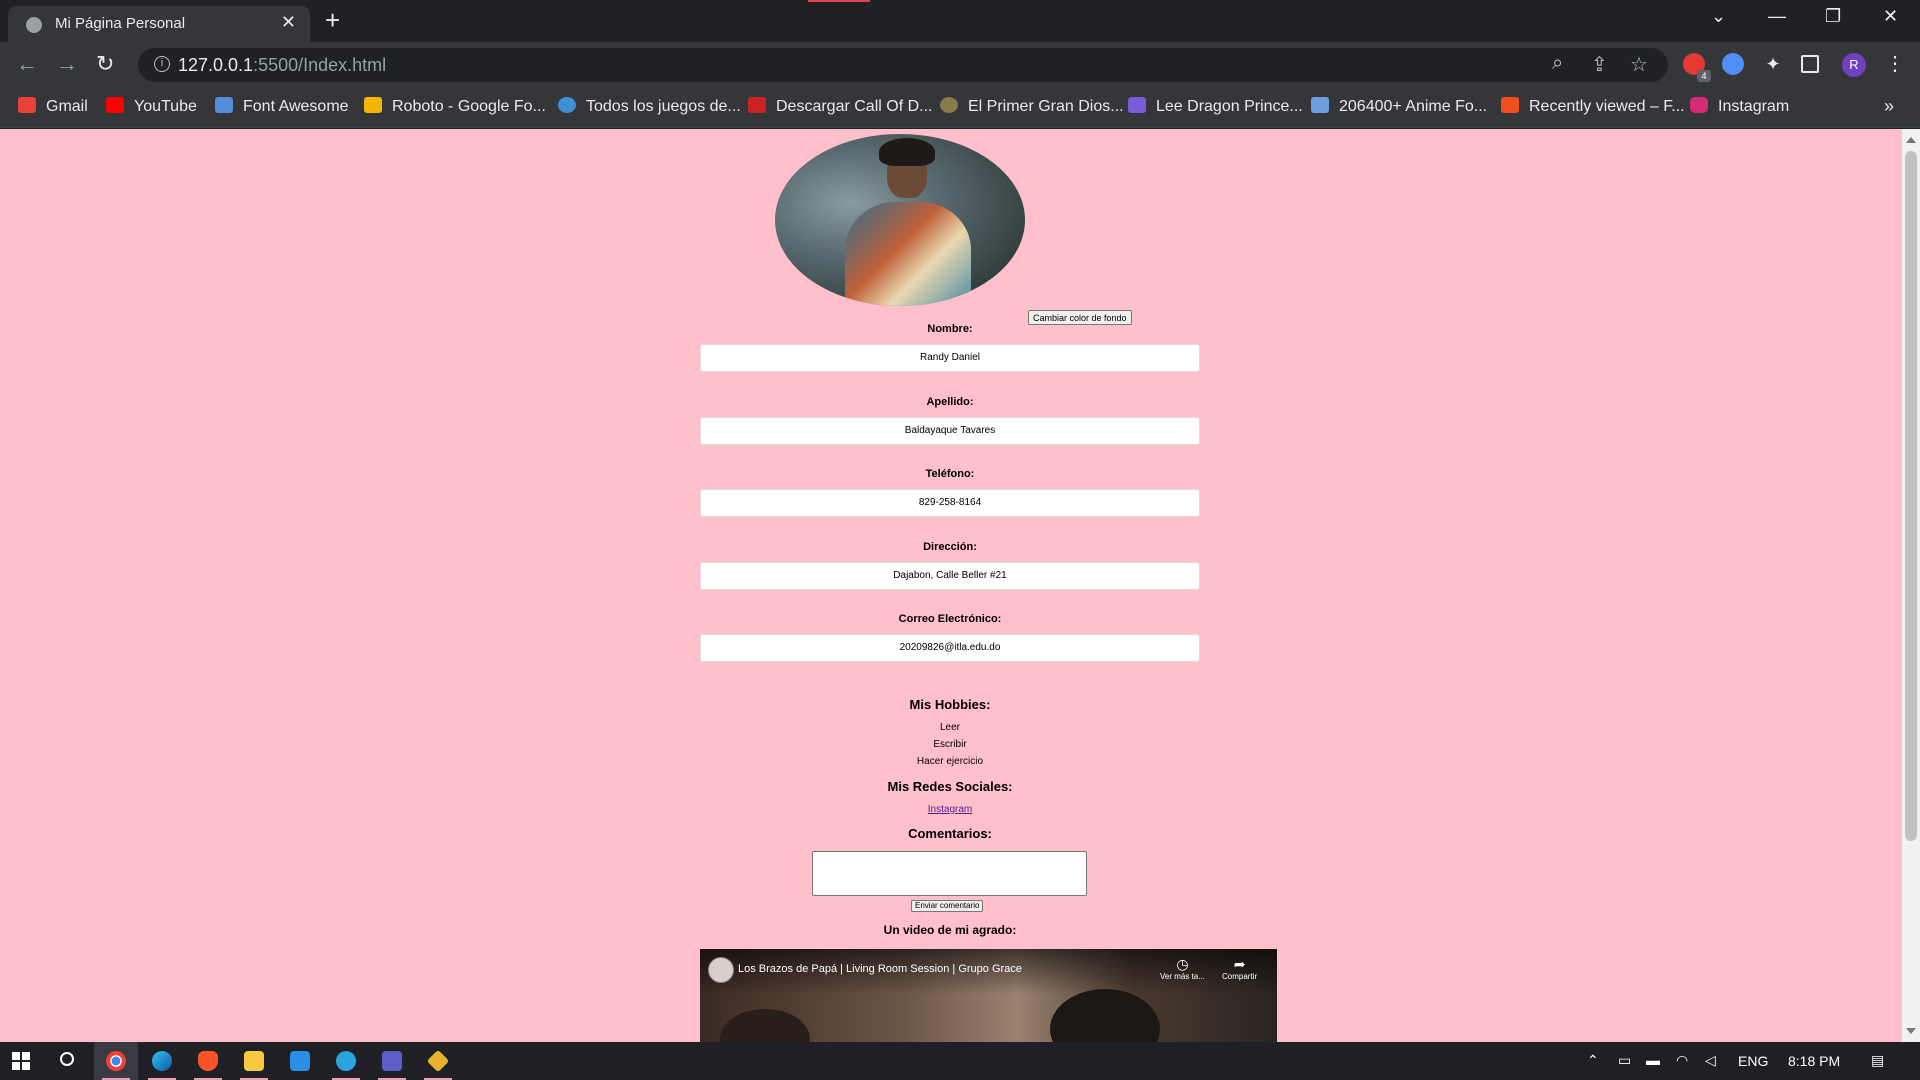 The width and height of the screenshot is (1920, 1080). Describe the element at coordinates (1239, 968) in the screenshot. I see `share-video-button: ➦ Compartir` at that location.